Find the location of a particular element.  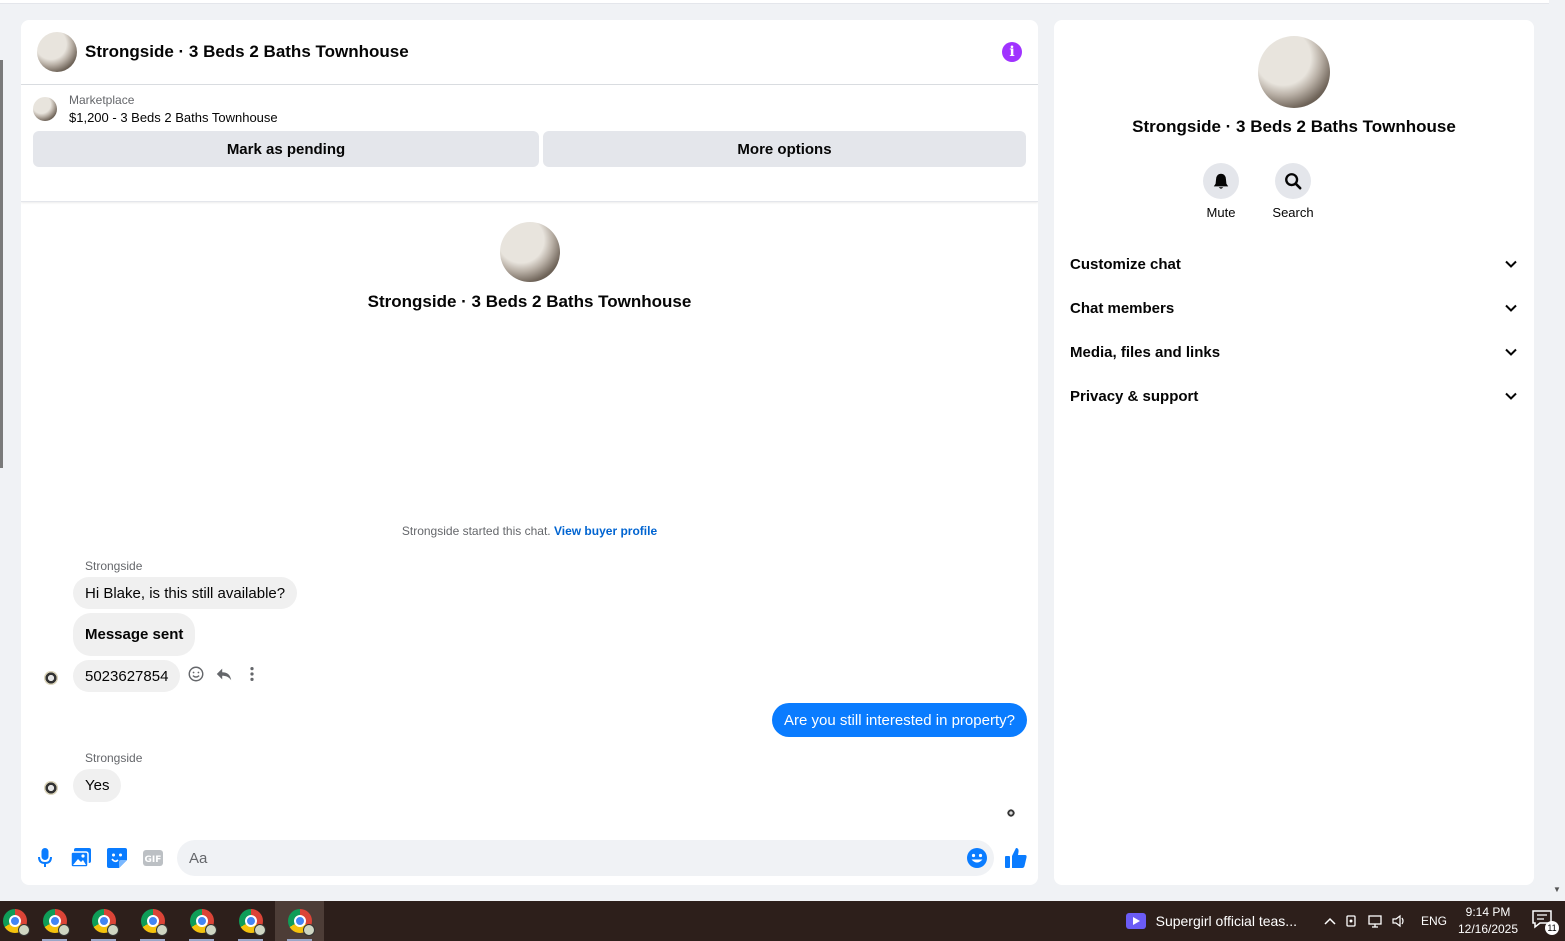

notification-count: 11 is located at coordinates (1552, 928).